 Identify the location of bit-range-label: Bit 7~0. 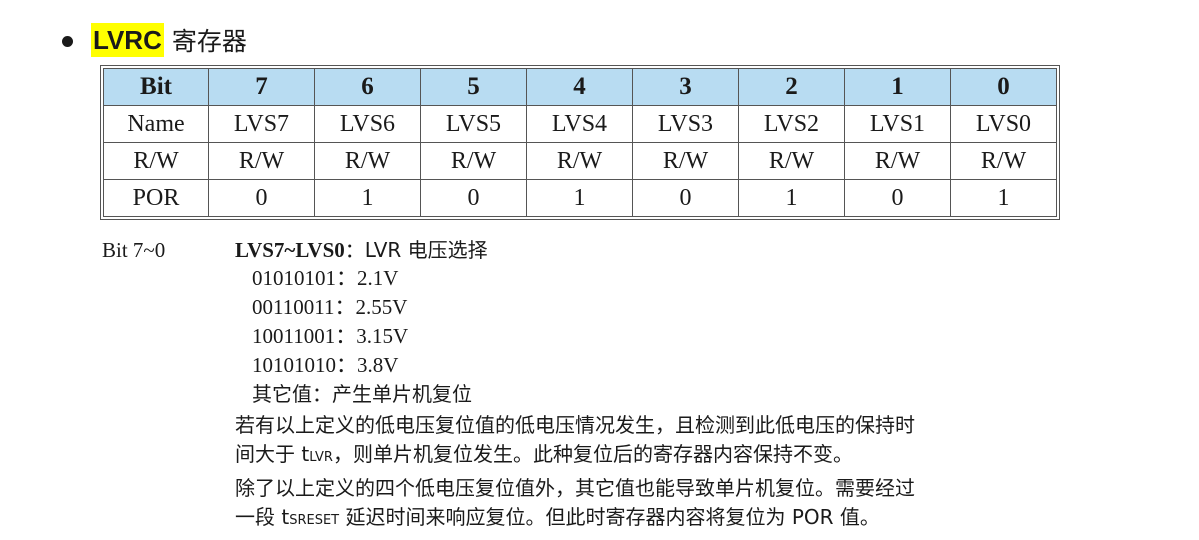
(134, 250).